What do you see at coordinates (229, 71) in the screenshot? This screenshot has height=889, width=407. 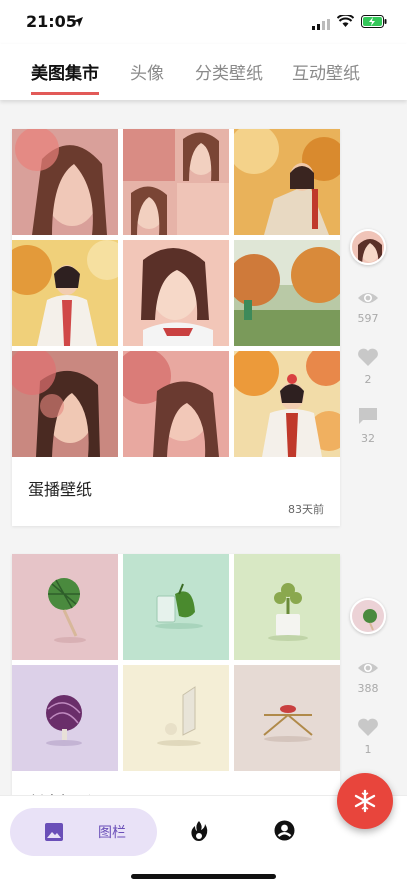 I see `tab-category-wallpaper: 分类壁纸` at bounding box center [229, 71].